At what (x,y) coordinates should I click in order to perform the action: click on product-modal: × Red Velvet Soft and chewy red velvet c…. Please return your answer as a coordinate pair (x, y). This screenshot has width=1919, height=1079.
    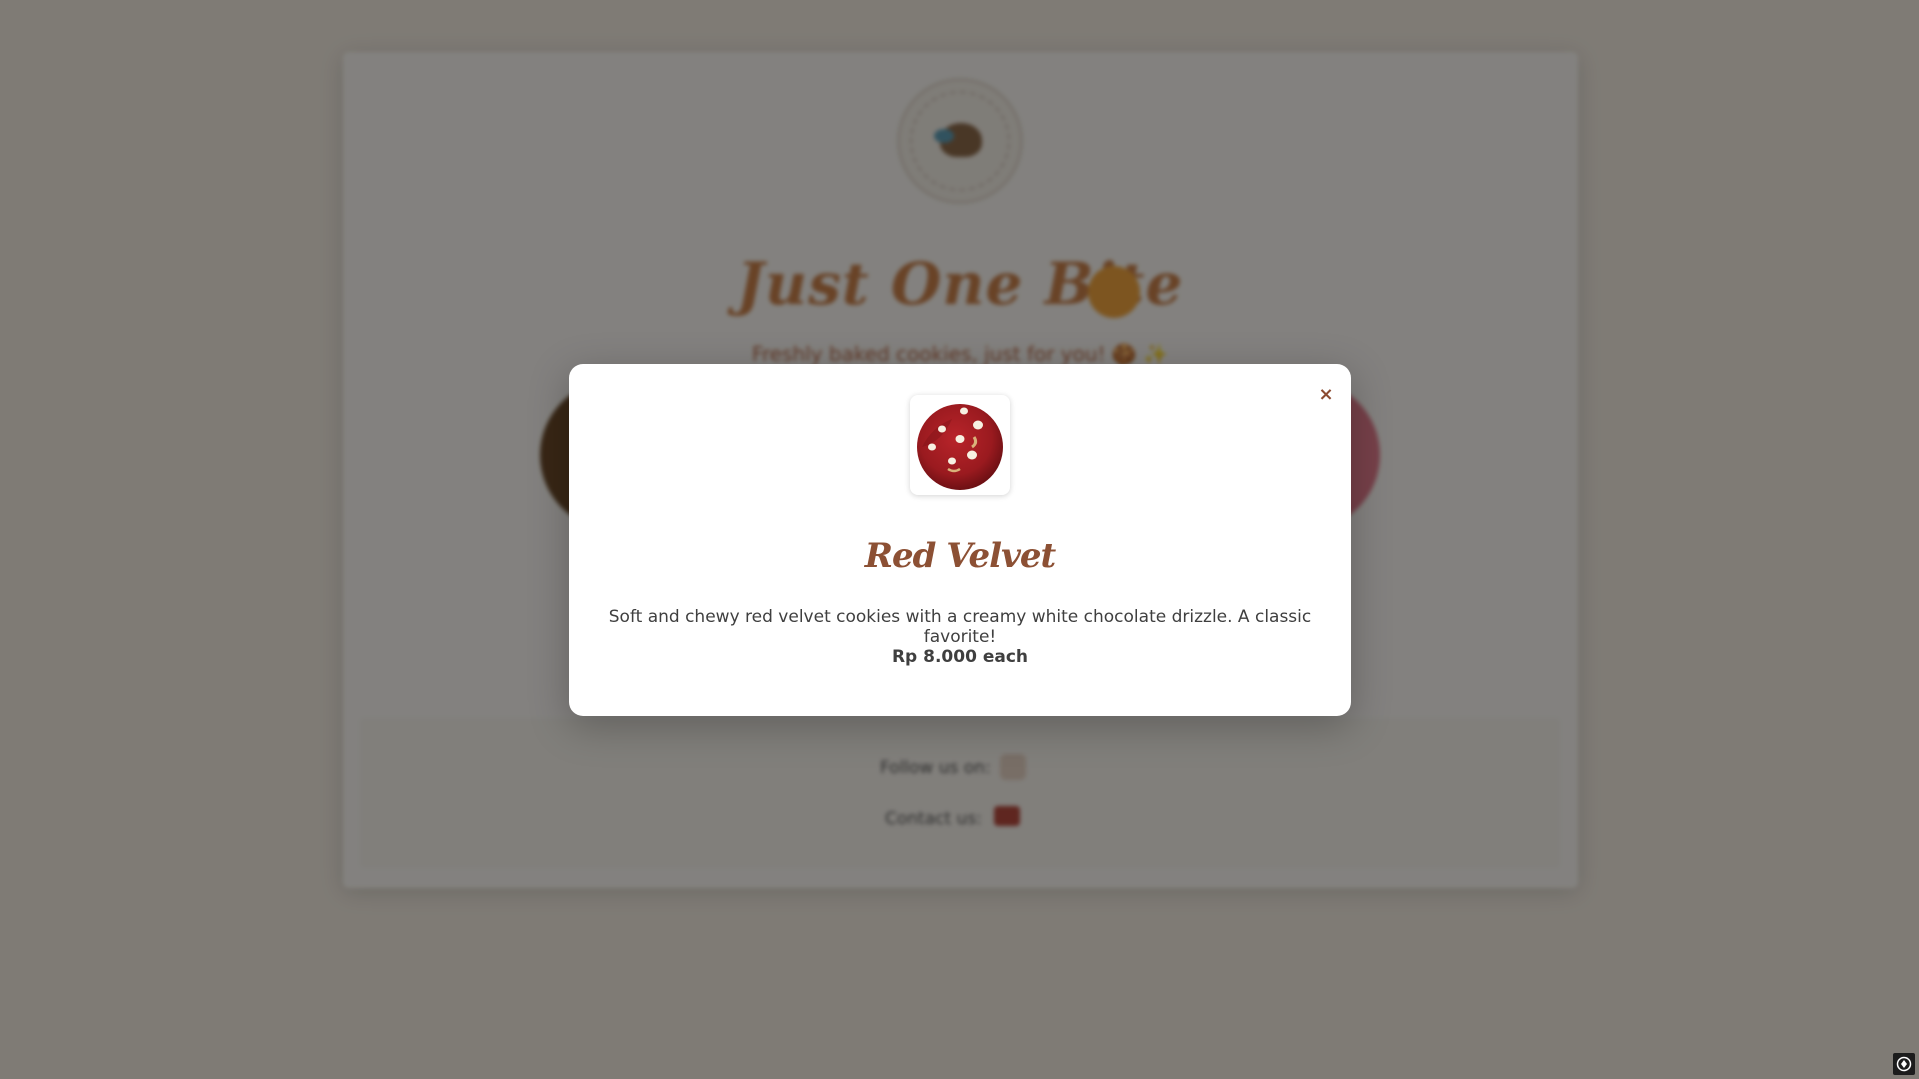
    Looking at the image, I should click on (960, 540).